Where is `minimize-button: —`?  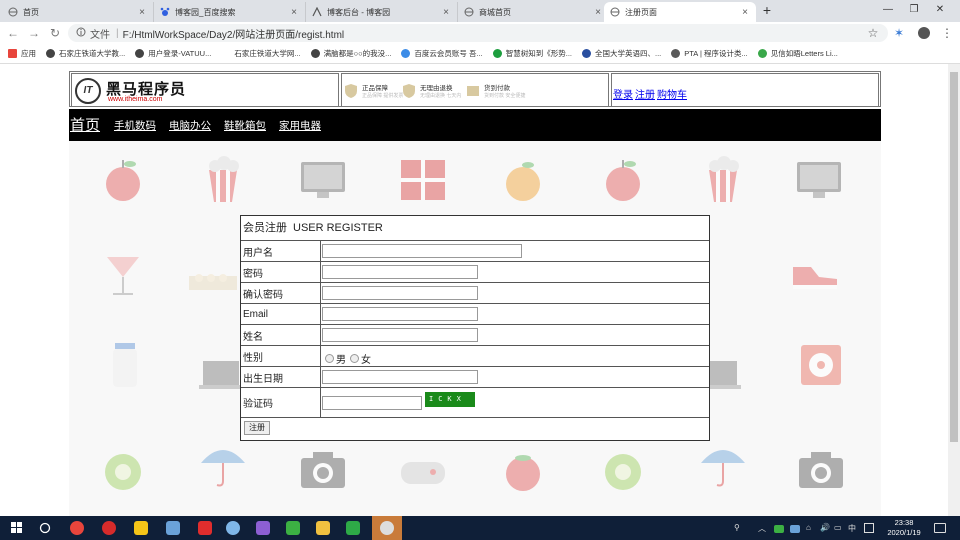
minimize-button: — is located at coordinates (888, 10).